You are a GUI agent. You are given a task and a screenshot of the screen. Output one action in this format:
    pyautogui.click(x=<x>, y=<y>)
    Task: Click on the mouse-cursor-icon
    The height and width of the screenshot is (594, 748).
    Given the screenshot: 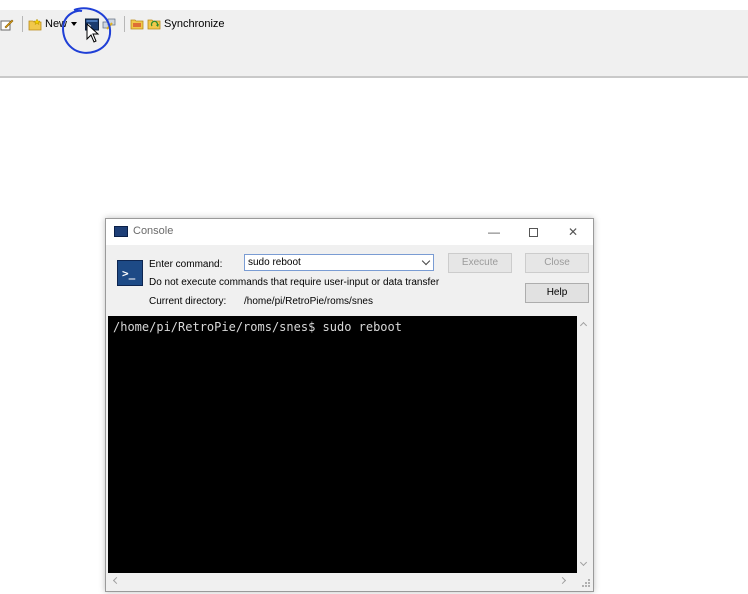 What is the action you would take?
    pyautogui.click(x=93, y=33)
    